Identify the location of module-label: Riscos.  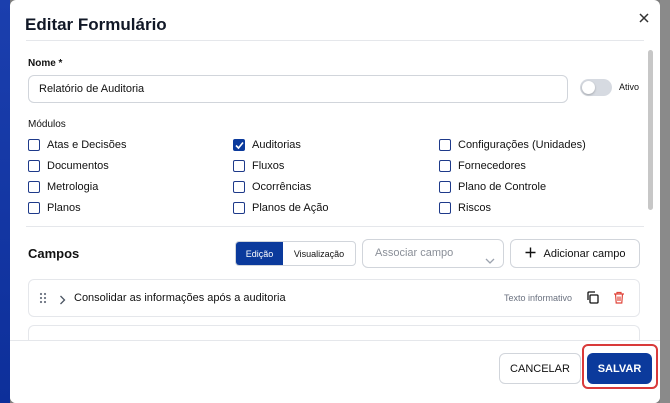
(475, 208).